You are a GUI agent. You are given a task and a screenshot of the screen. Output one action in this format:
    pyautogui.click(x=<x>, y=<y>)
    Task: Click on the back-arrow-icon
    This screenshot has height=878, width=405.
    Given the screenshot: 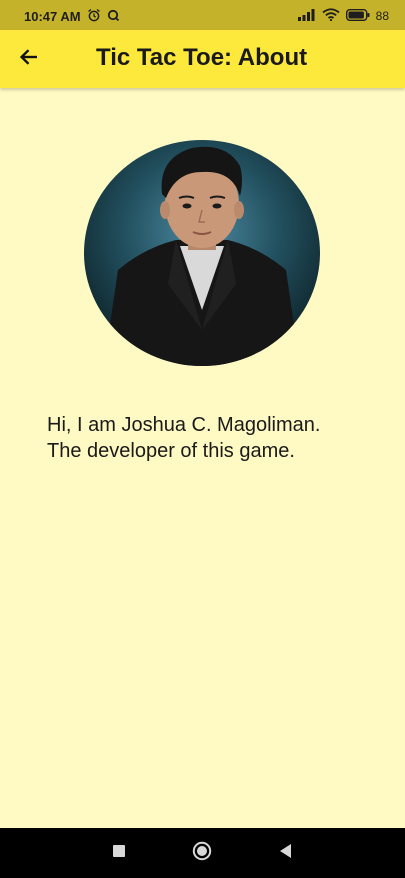 What is the action you would take?
    pyautogui.click(x=29, y=59)
    